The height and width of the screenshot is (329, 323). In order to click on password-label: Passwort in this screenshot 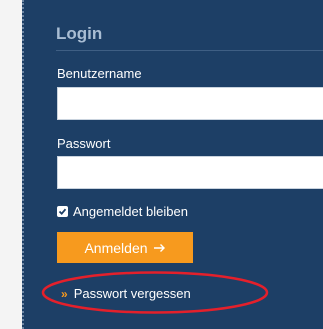, I will do `click(84, 143)`.